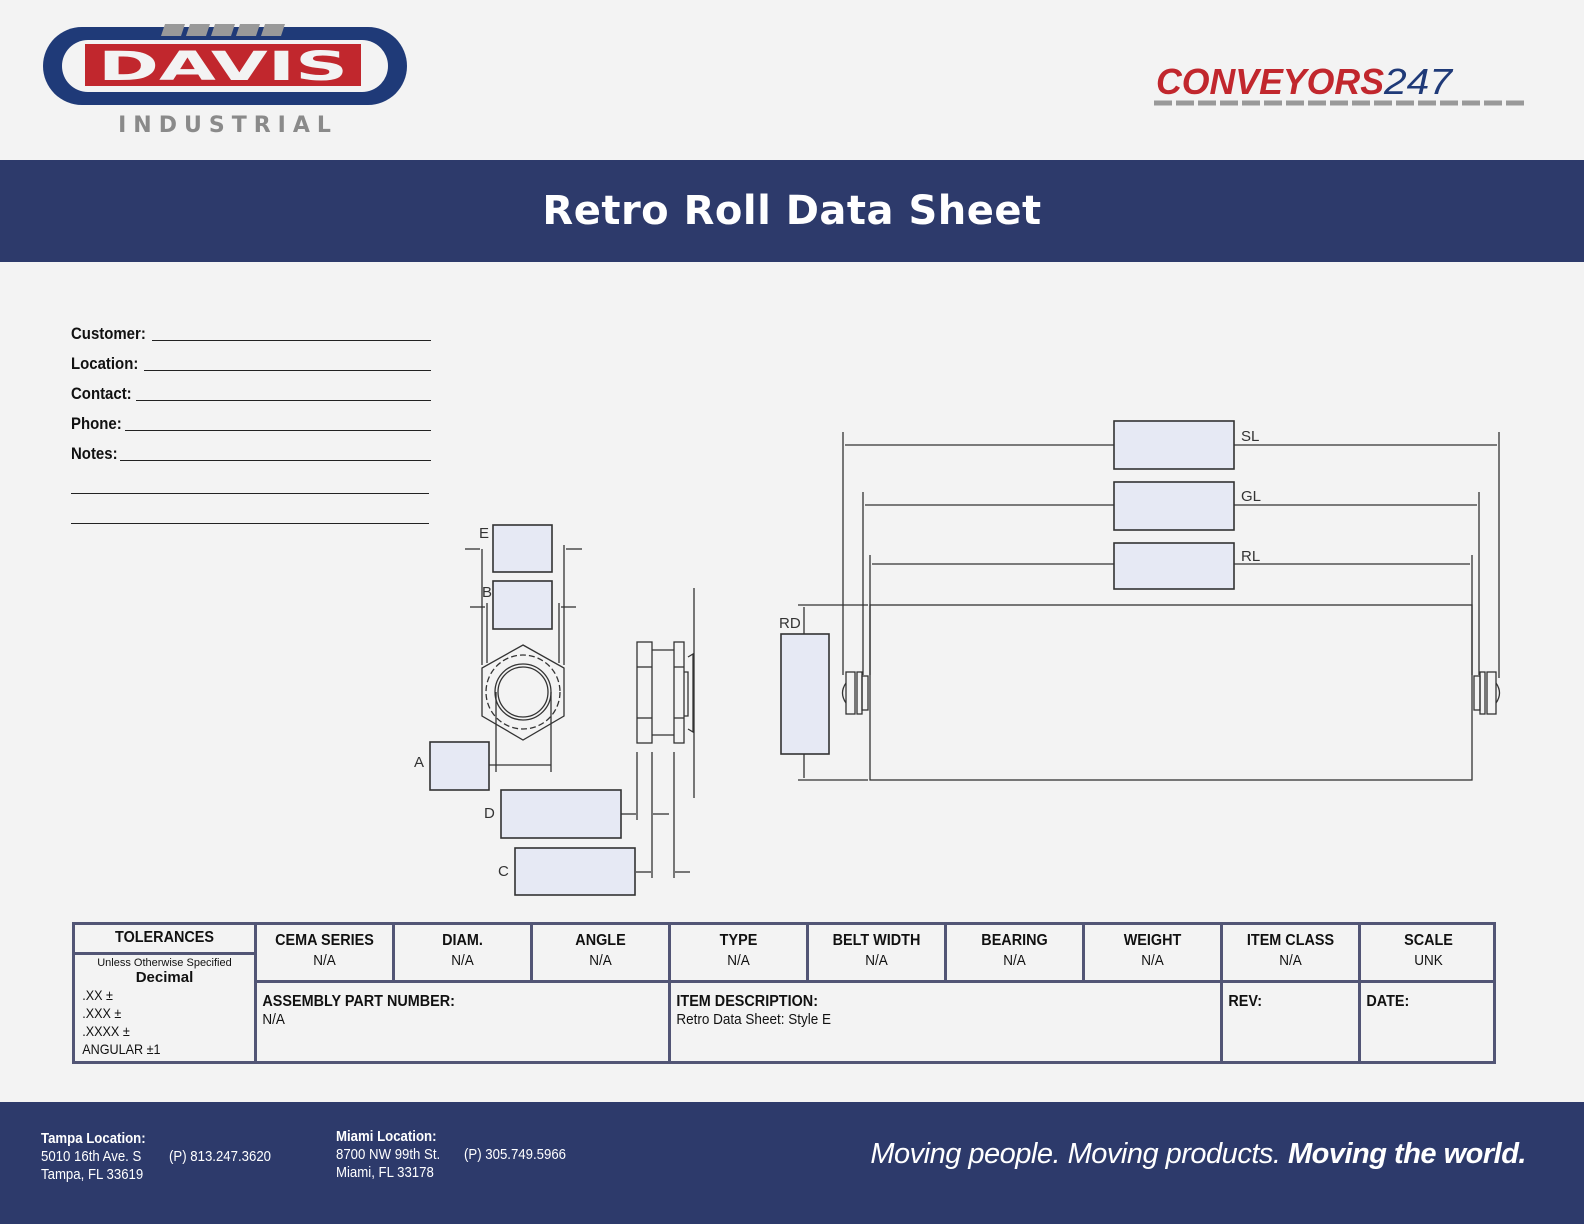 The width and height of the screenshot is (1584, 1224). Describe the element at coordinates (1292, 954) in the screenshot. I see `item-class-cell: ITEM CLASS N/A` at that location.